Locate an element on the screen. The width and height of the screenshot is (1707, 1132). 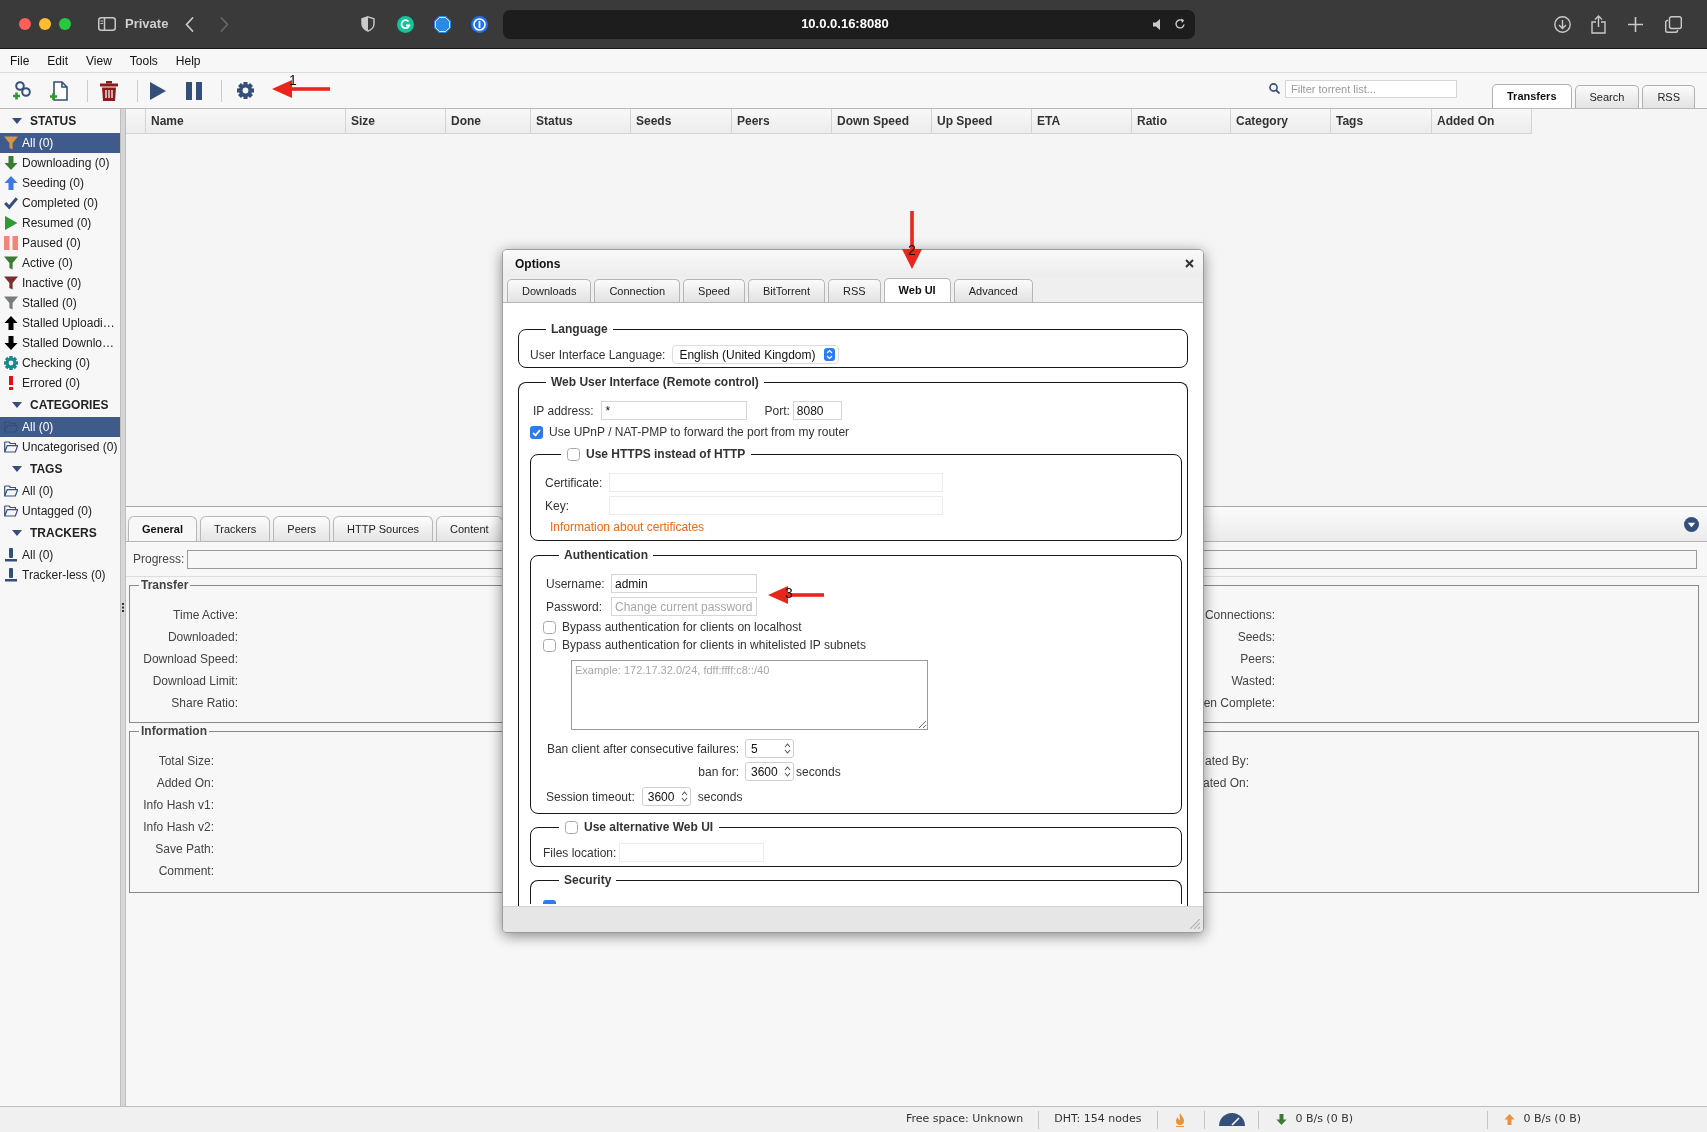
sidebar-item: Untagged (0) is located at coordinates (60, 511).